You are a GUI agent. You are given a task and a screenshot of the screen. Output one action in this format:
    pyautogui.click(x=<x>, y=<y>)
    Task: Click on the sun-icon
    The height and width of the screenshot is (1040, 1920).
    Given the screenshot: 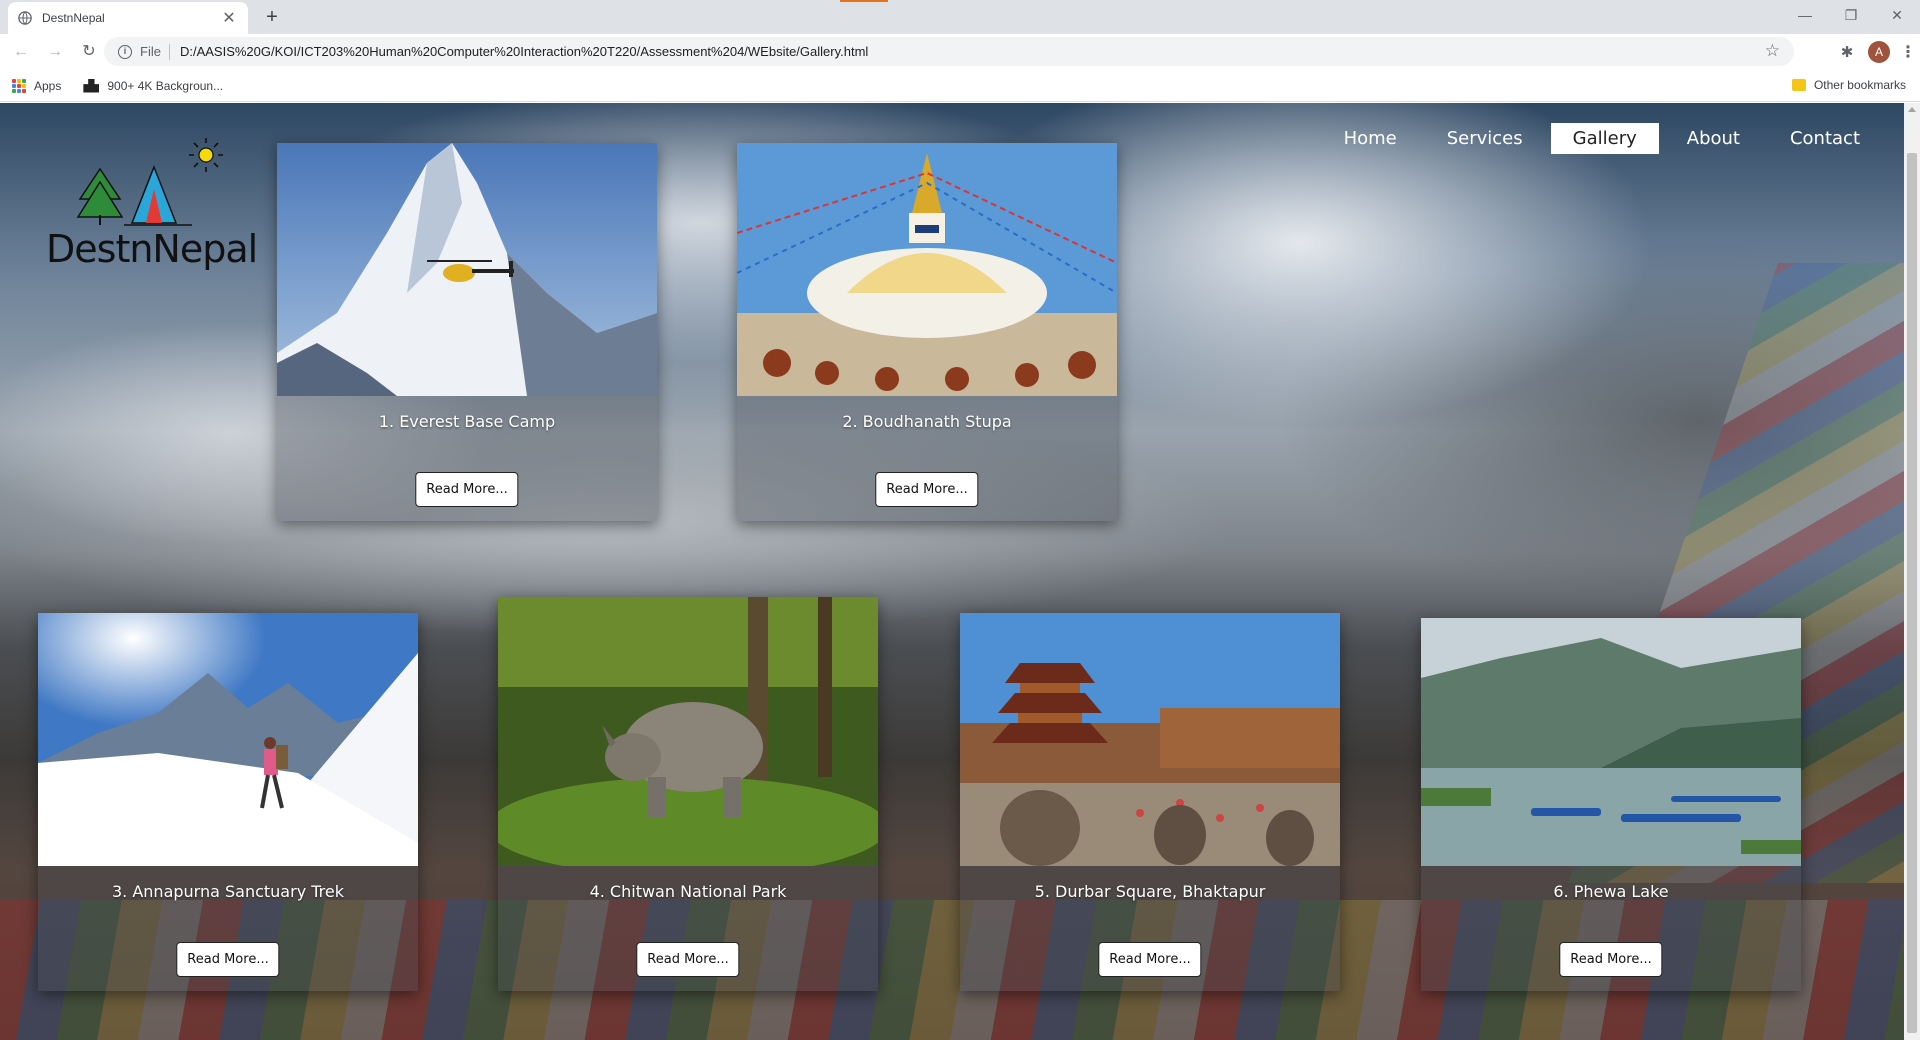 What is the action you would take?
    pyautogui.click(x=206, y=155)
    